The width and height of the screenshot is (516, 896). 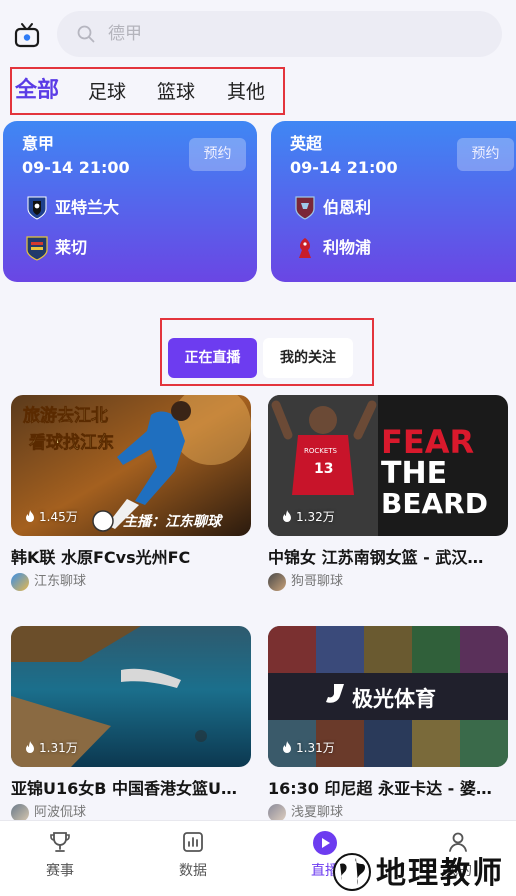 What do you see at coordinates (440, 873) in the screenshot?
I see `watermark-text: 地理教师` at bounding box center [440, 873].